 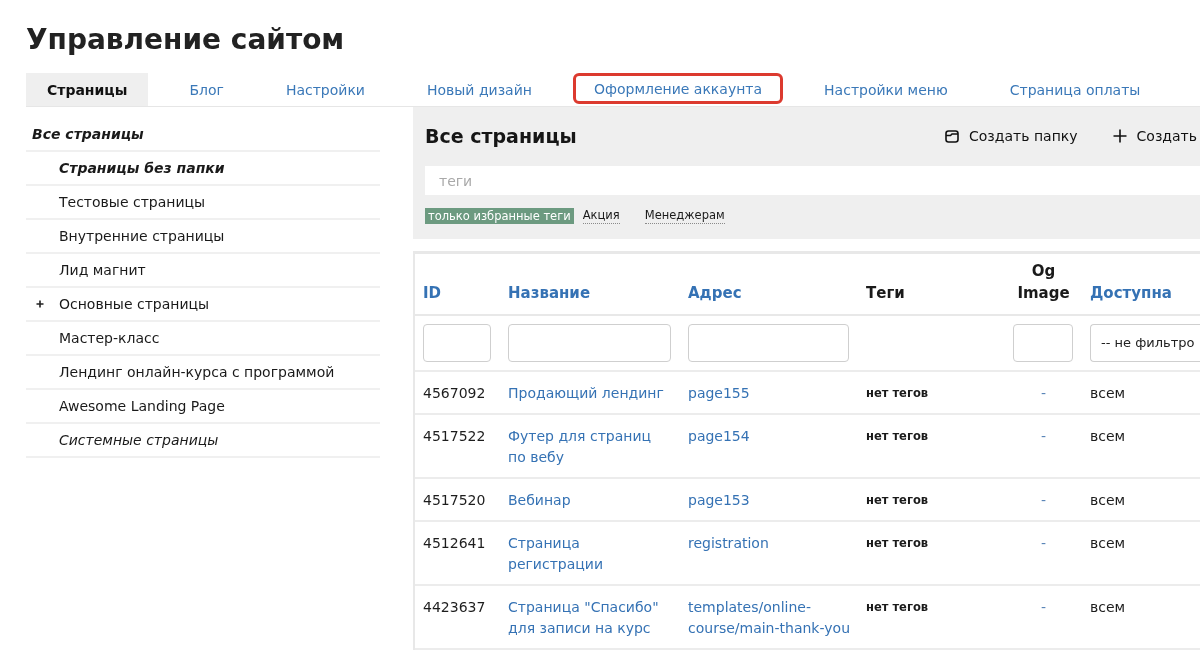 What do you see at coordinates (769, 436) in the screenshot?
I see `page-address-link: page154` at bounding box center [769, 436].